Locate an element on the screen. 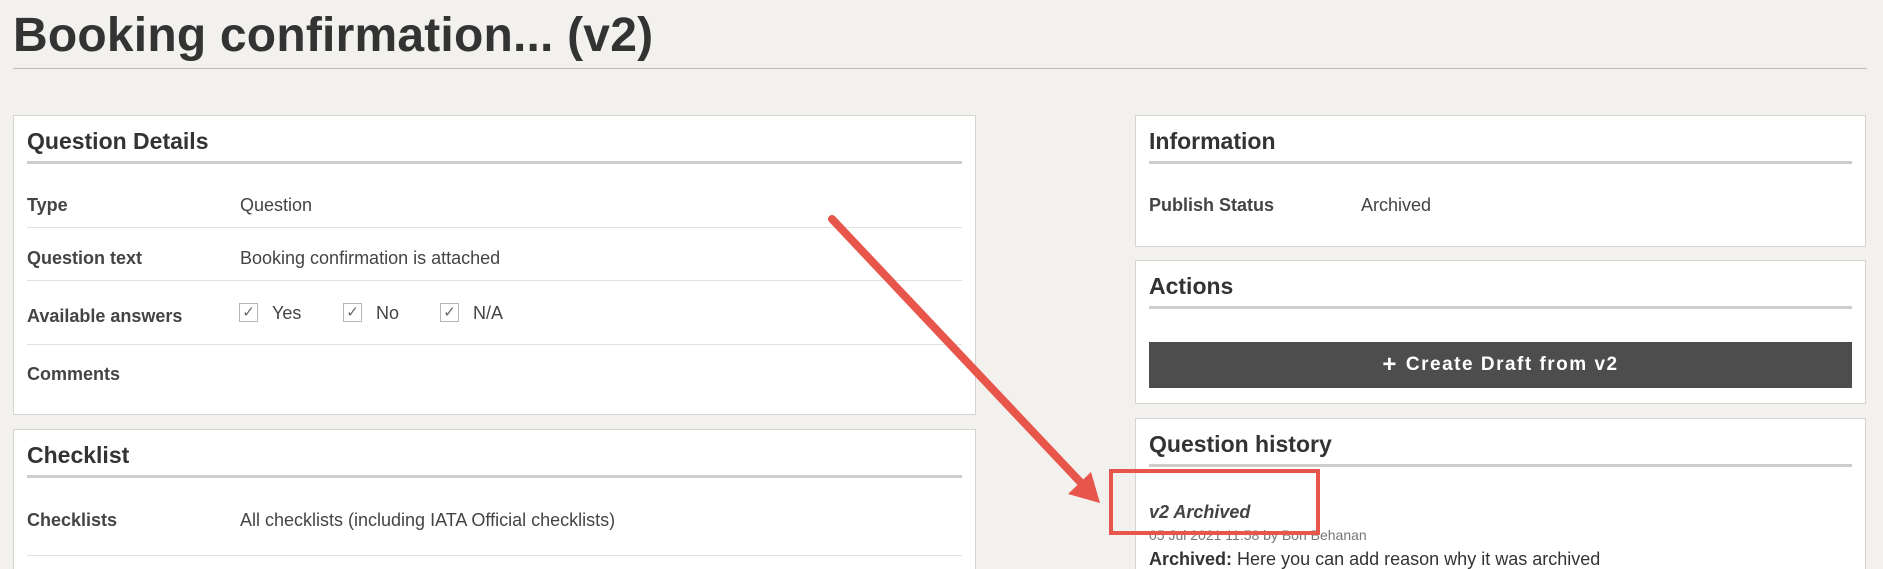  create-draft-label: Create Draft from v2 is located at coordinates (1512, 364).